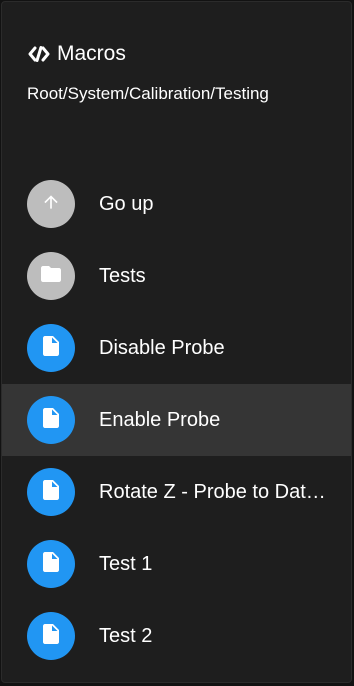 The image size is (354, 686). Describe the element at coordinates (176, 636) in the screenshot. I see `list-item-file-test-2: Test 2` at that location.